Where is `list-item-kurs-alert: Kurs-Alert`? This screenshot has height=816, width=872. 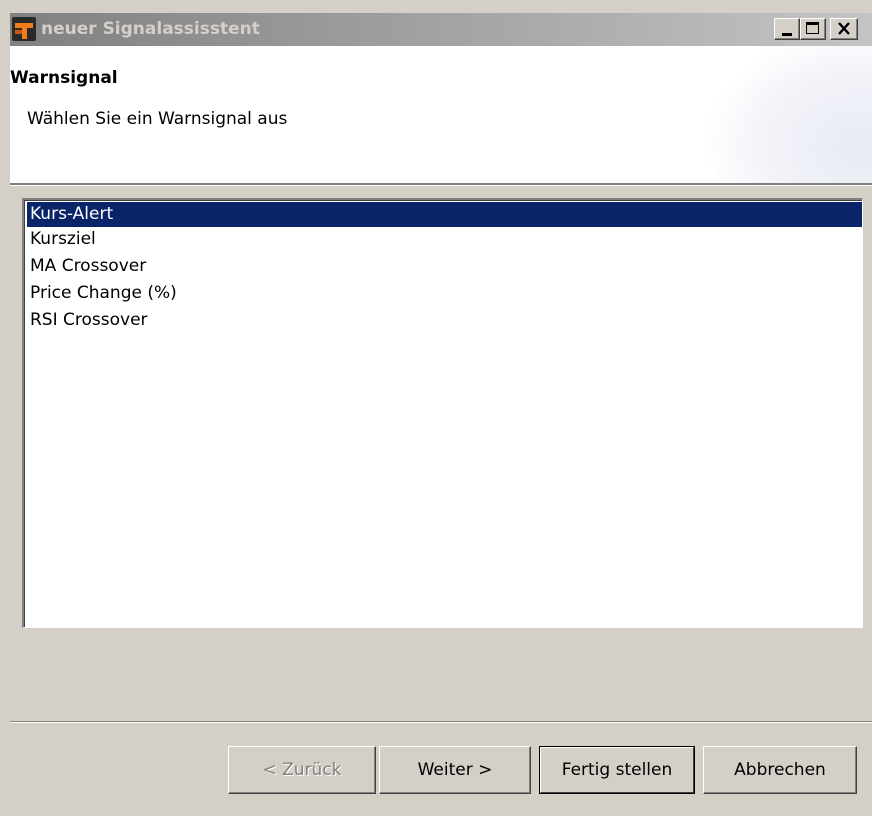
list-item-kurs-alert: Kurs-Alert is located at coordinates (444, 214).